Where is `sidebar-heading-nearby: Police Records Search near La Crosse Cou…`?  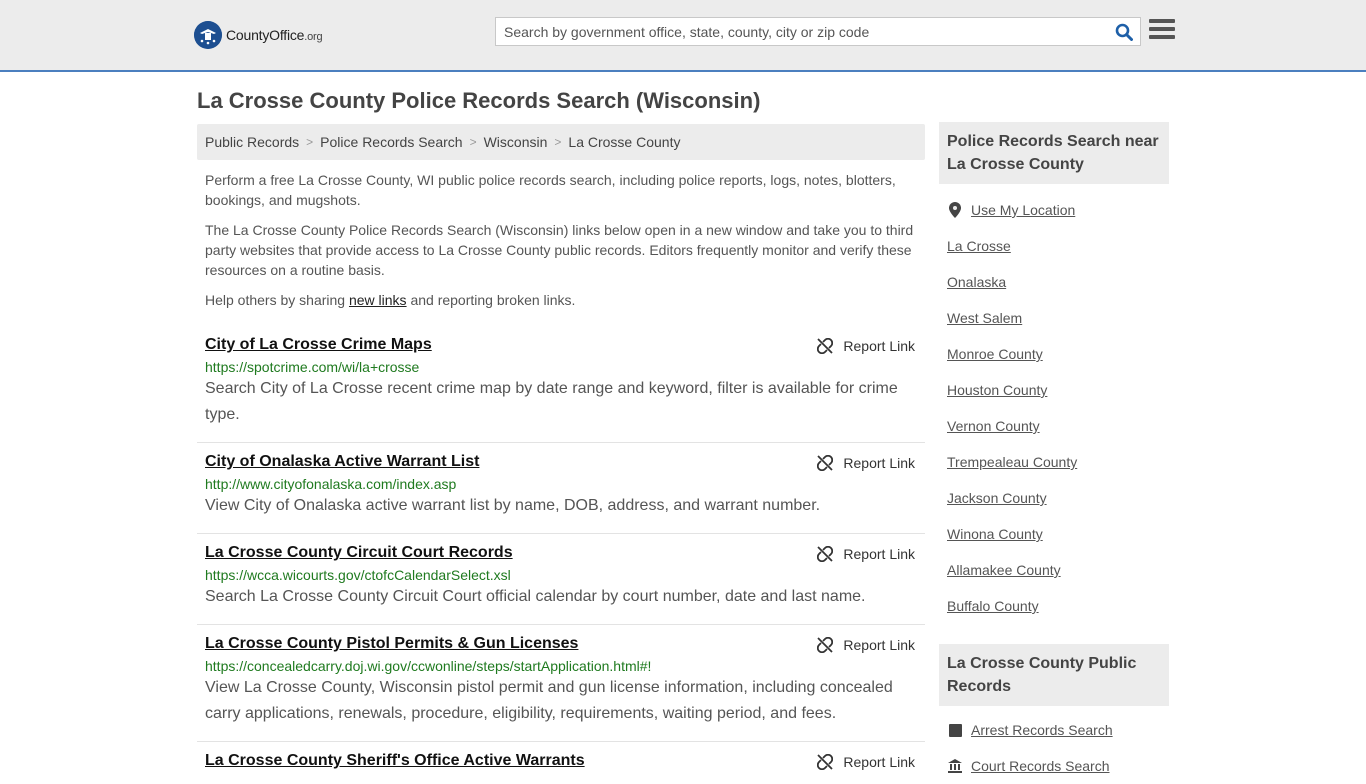 sidebar-heading-nearby: Police Records Search near La Crosse Cou… is located at coordinates (1054, 153).